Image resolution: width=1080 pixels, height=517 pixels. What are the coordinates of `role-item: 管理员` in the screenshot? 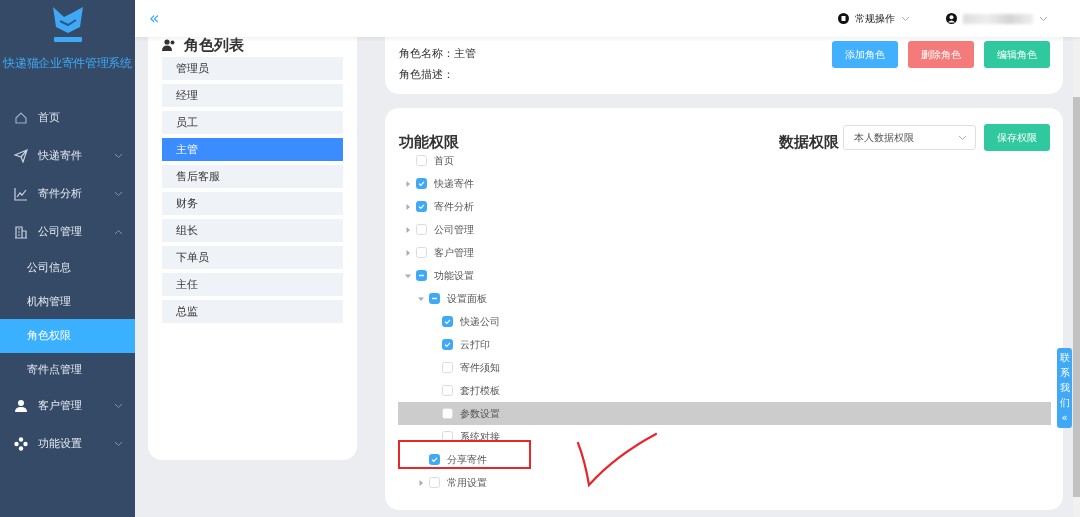 It's located at (252, 68).